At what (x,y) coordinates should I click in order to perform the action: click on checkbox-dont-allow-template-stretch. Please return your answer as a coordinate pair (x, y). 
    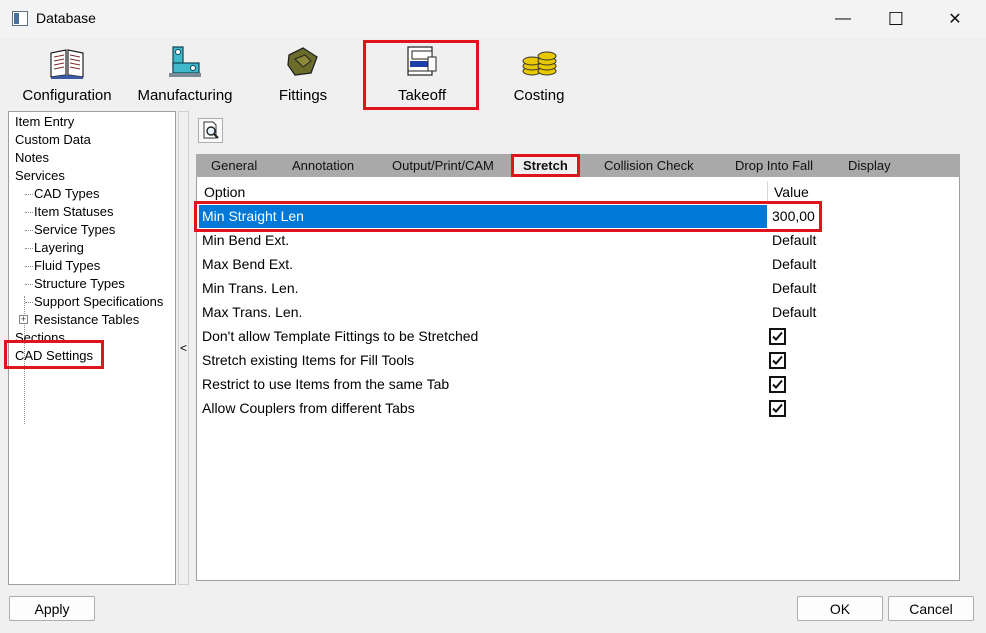
    Looking at the image, I should click on (777, 336).